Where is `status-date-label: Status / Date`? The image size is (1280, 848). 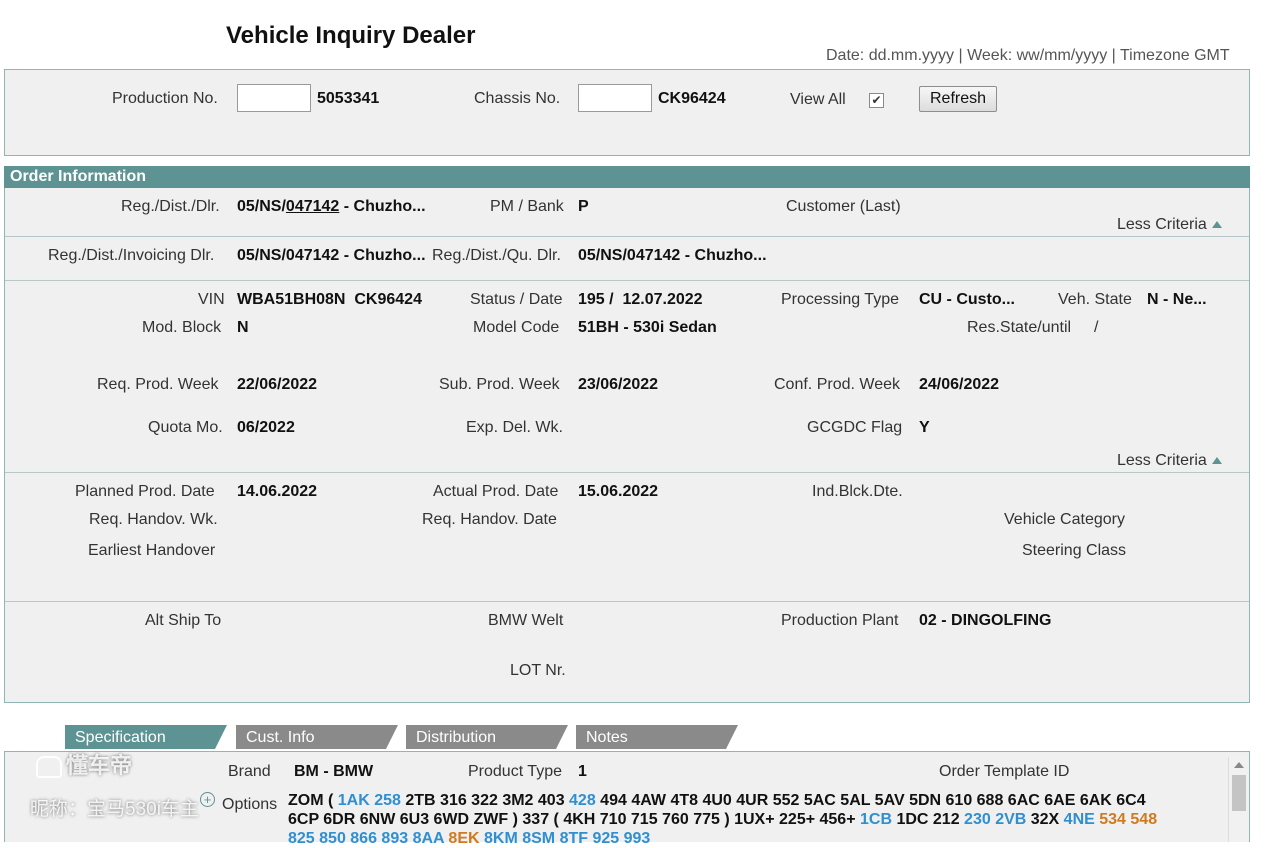 status-date-label: Status / Date is located at coordinates (516, 299).